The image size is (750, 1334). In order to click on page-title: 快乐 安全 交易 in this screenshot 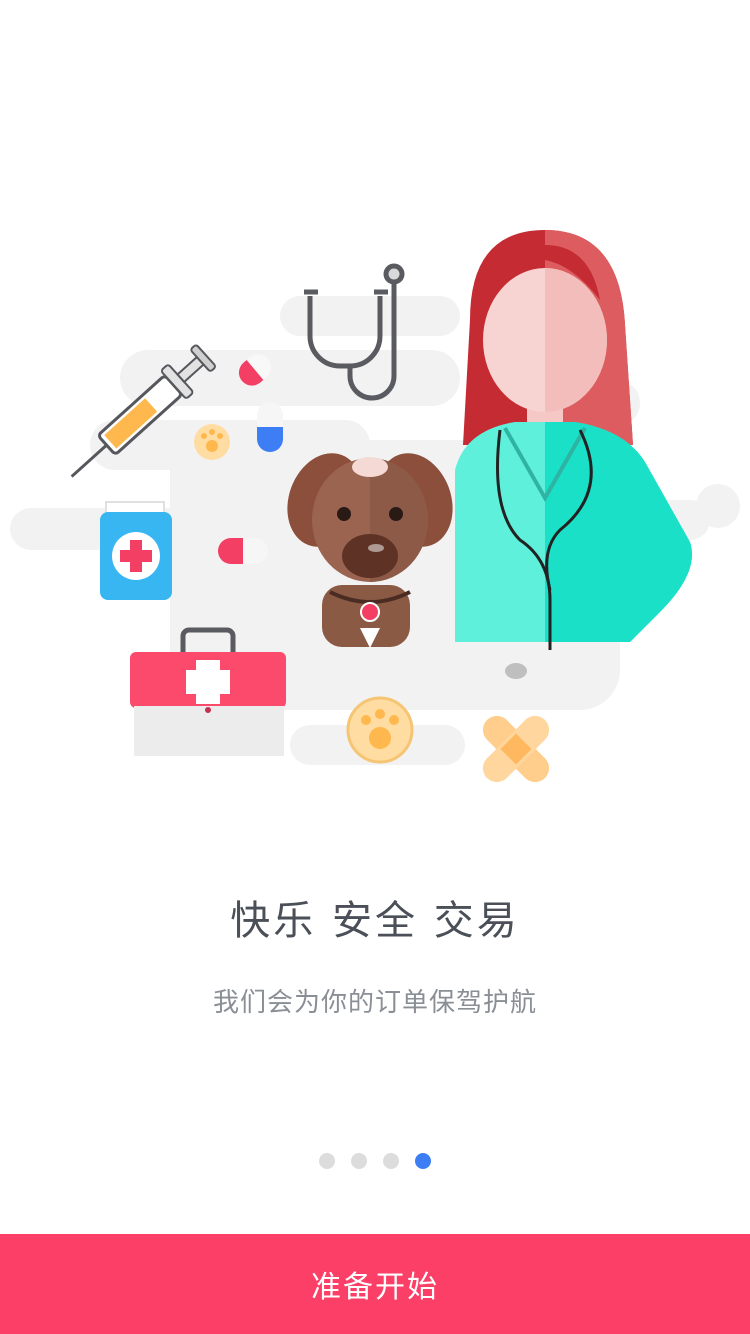, I will do `click(375, 921)`.